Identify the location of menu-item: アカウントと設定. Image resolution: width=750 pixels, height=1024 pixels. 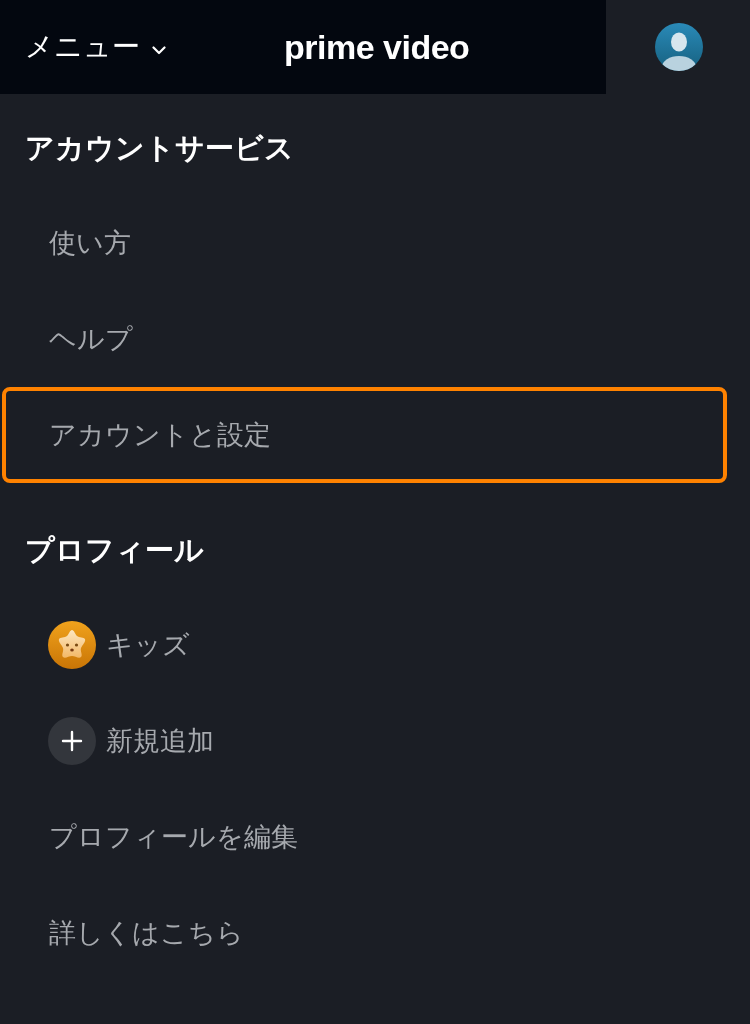
(364, 435).